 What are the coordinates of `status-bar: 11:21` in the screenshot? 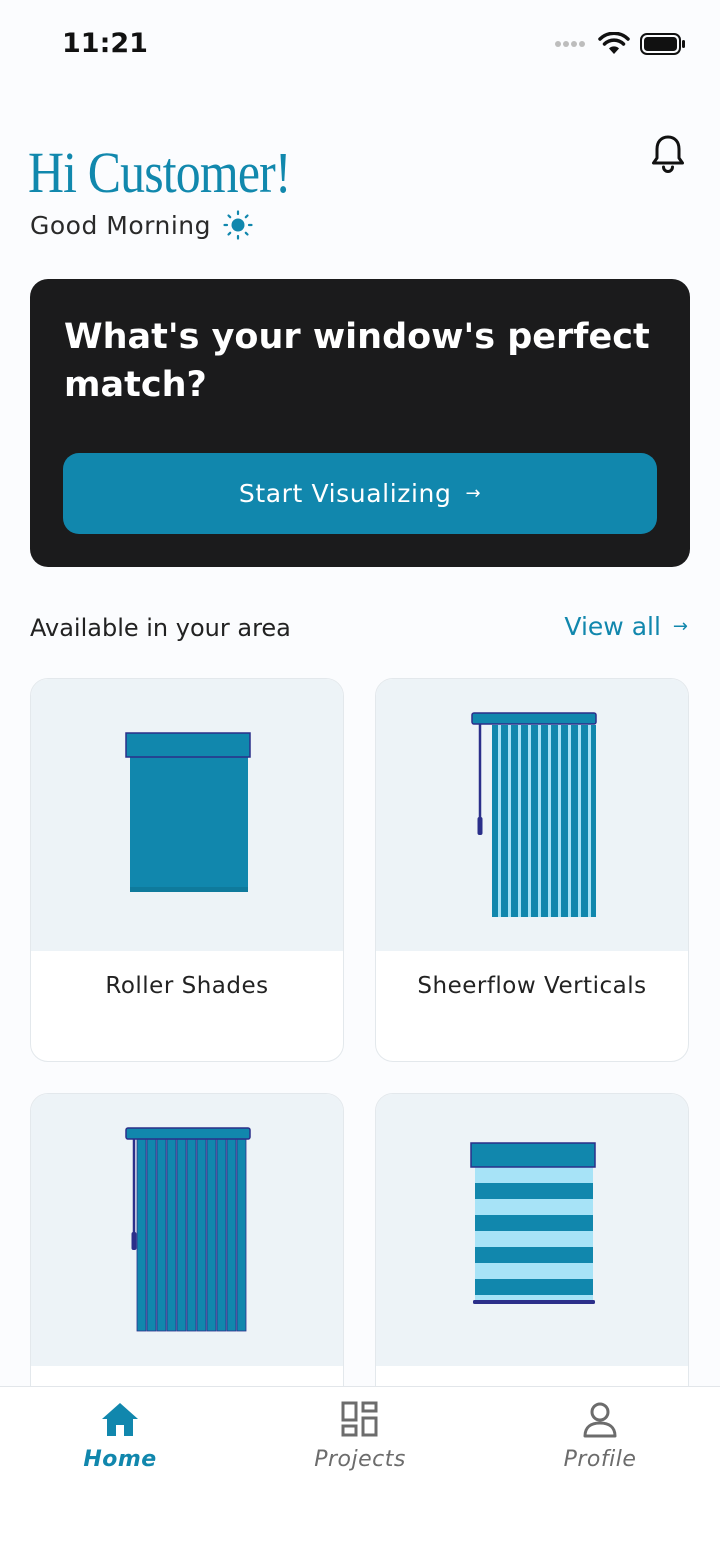 It's located at (360, 45).